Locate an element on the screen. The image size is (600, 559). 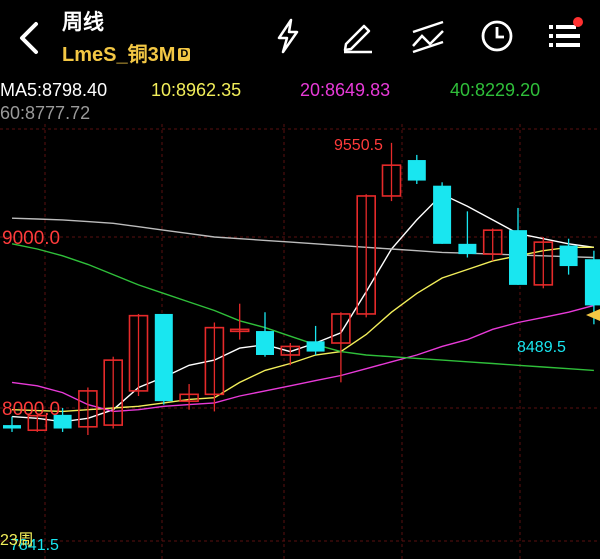
page-title: 周线 is located at coordinates (83, 22).